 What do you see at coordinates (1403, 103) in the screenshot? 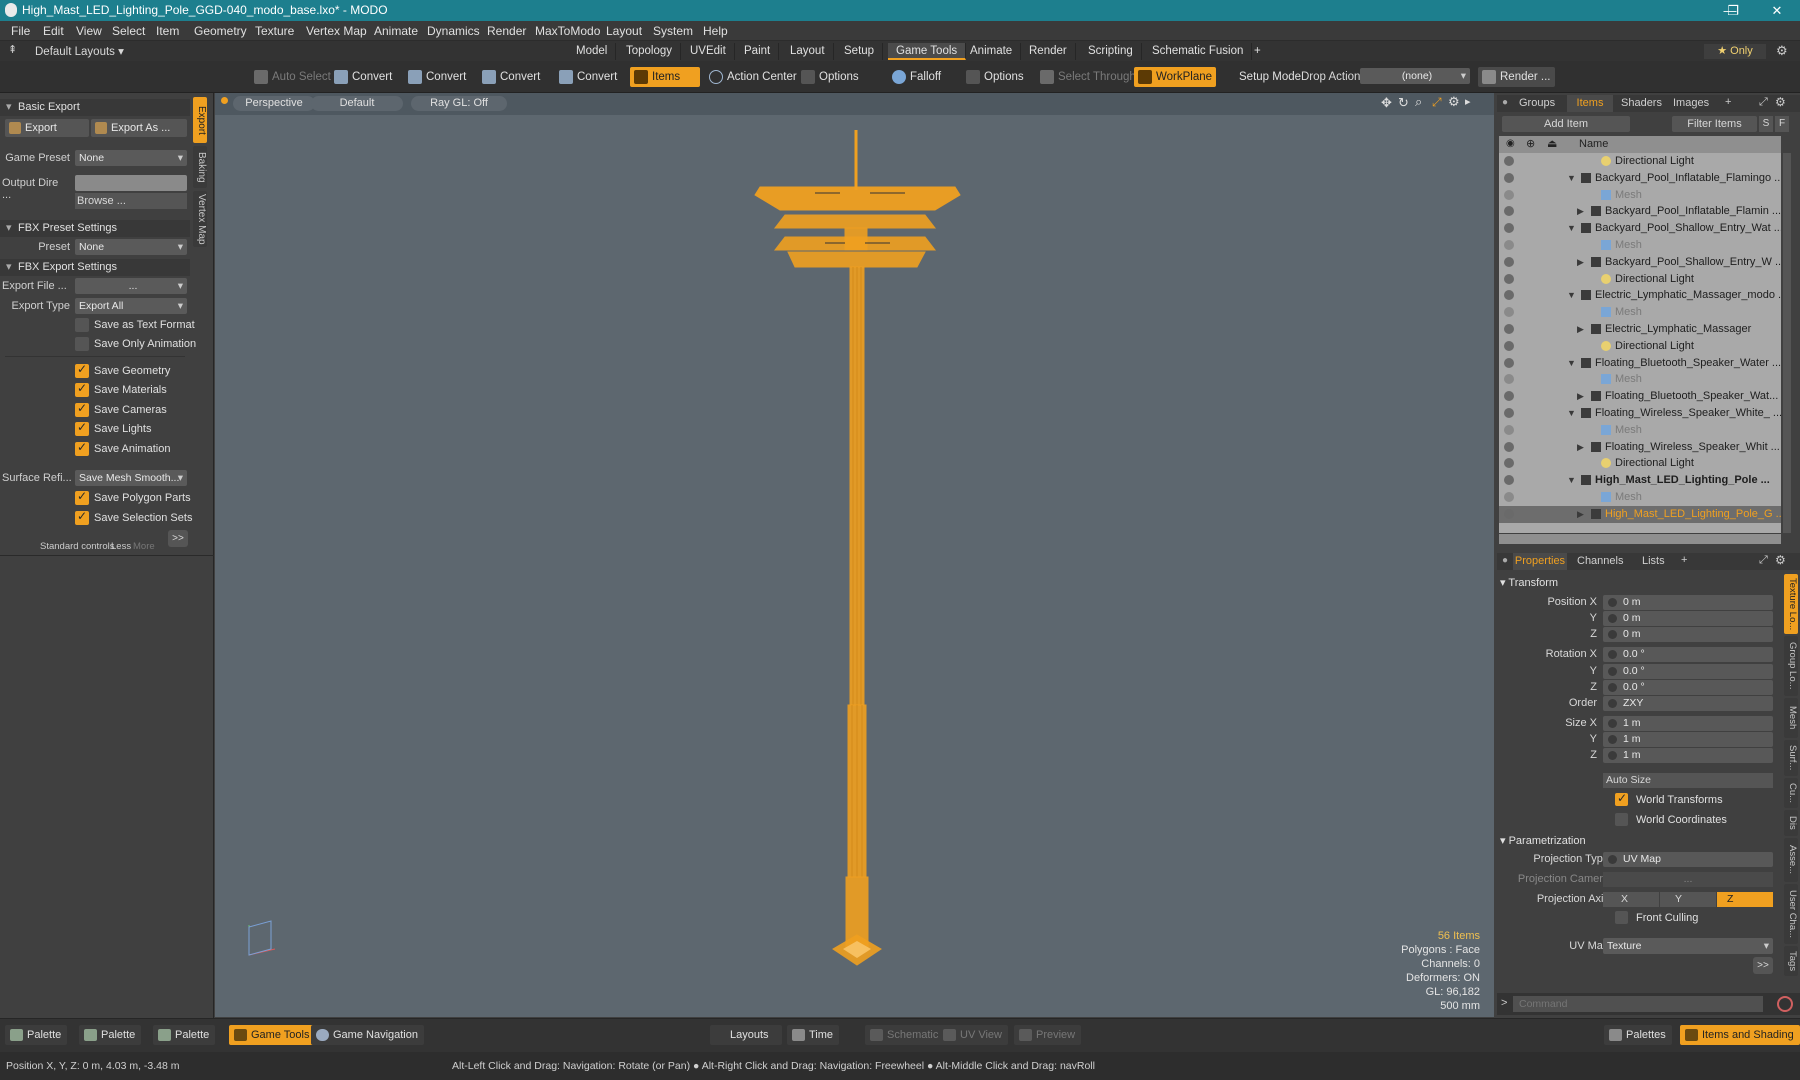
I see `rotate-icon: ↻` at bounding box center [1403, 103].